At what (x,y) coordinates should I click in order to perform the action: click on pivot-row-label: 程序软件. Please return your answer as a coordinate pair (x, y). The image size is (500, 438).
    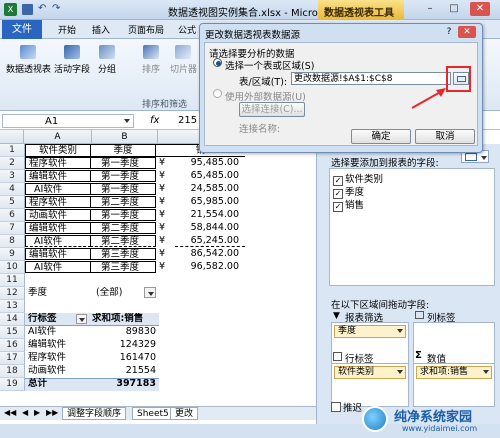
    Looking at the image, I should click on (58, 358).